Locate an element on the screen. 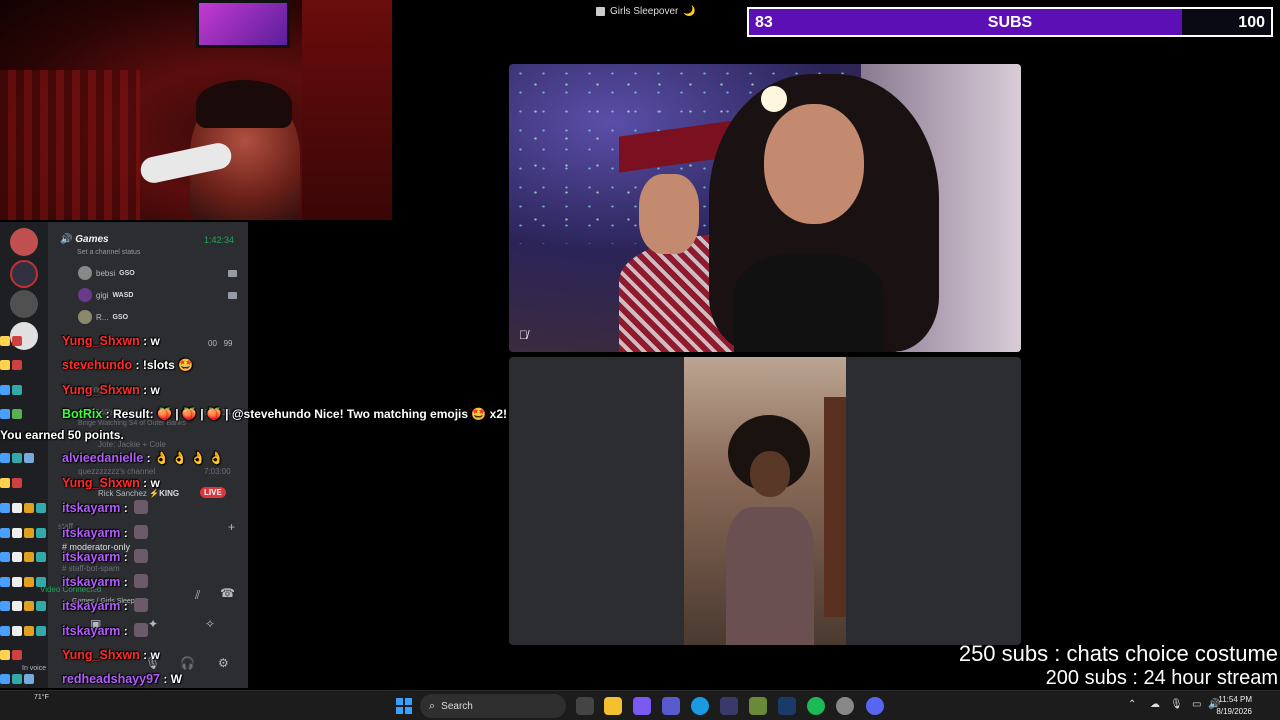 This screenshot has width=1280, height=720. chat-username: alvieedanielle is located at coordinates (102, 458).